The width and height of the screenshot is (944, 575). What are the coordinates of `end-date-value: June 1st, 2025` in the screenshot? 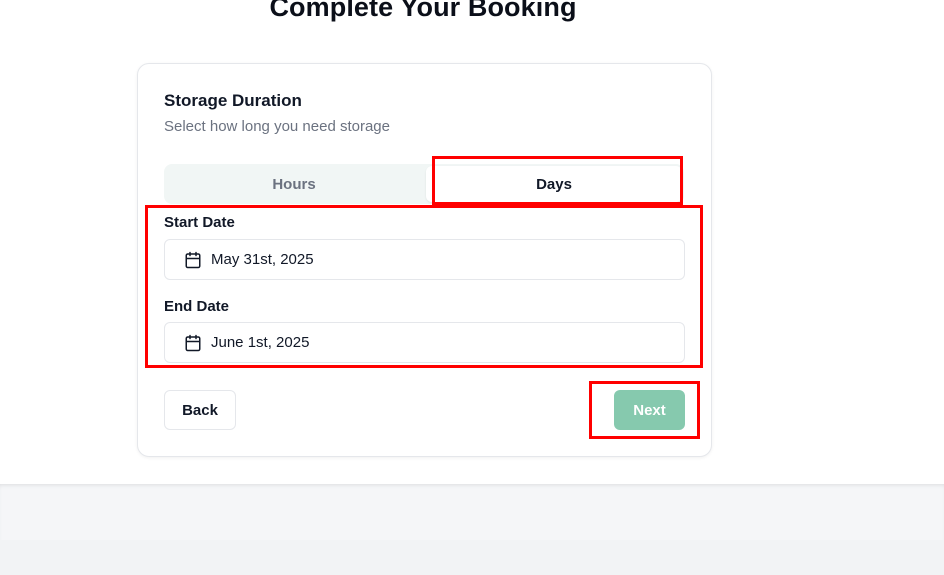 It's located at (260, 342).